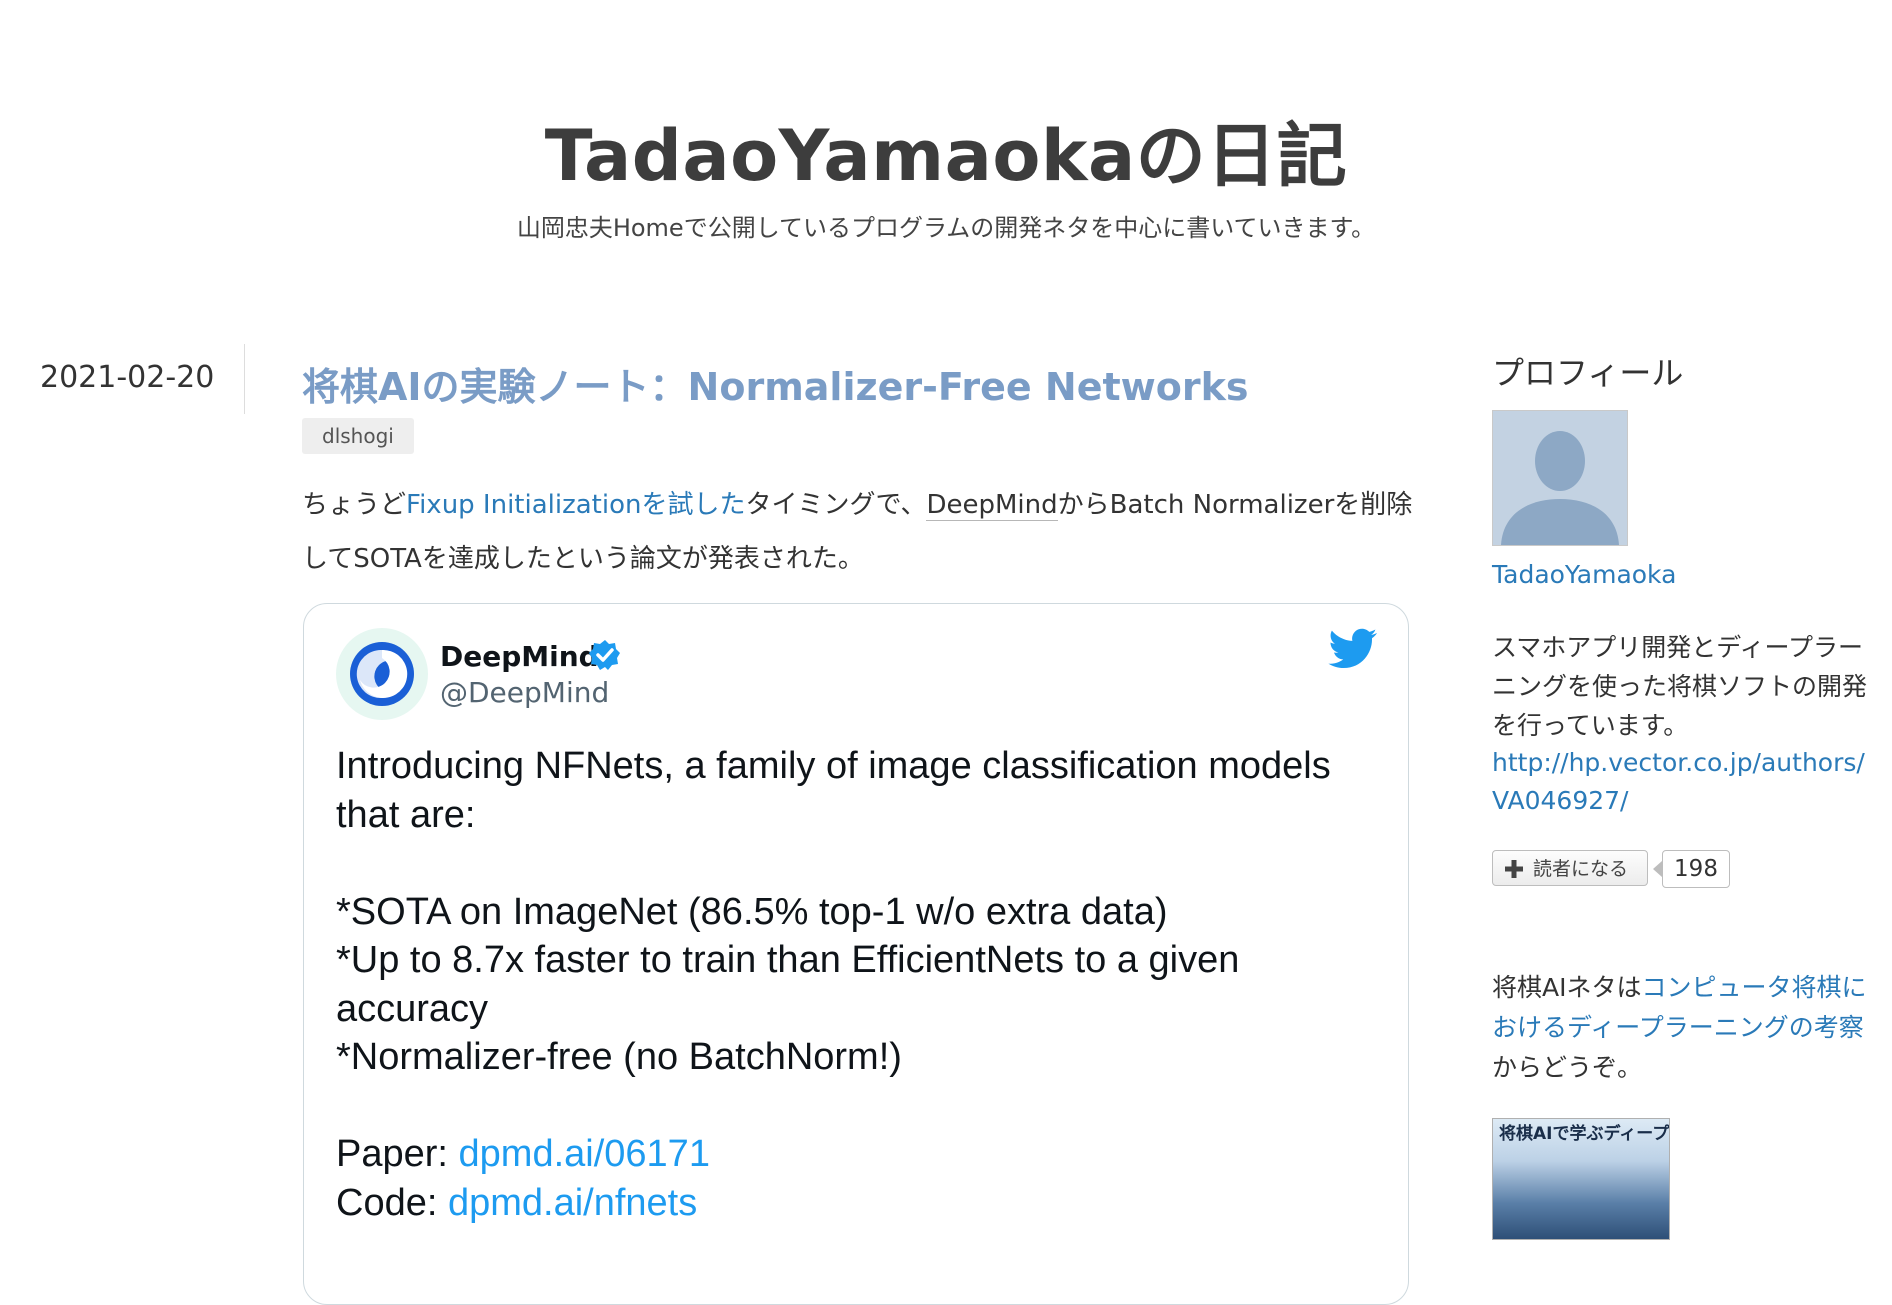 The width and height of the screenshot is (1892, 1305). What do you see at coordinates (1514, 869) in the screenshot?
I see `plus-icon` at bounding box center [1514, 869].